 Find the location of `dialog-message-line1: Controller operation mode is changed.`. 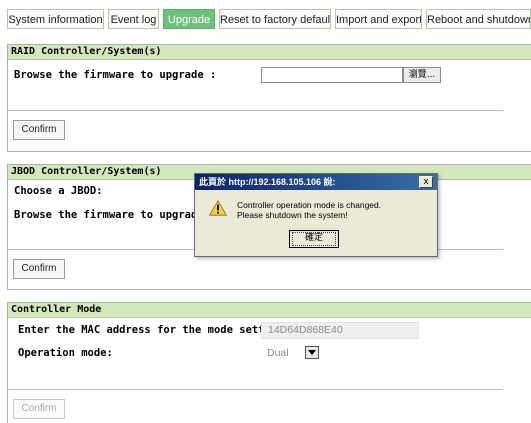

dialog-message-line1: Controller operation mode is changed. is located at coordinates (309, 205).